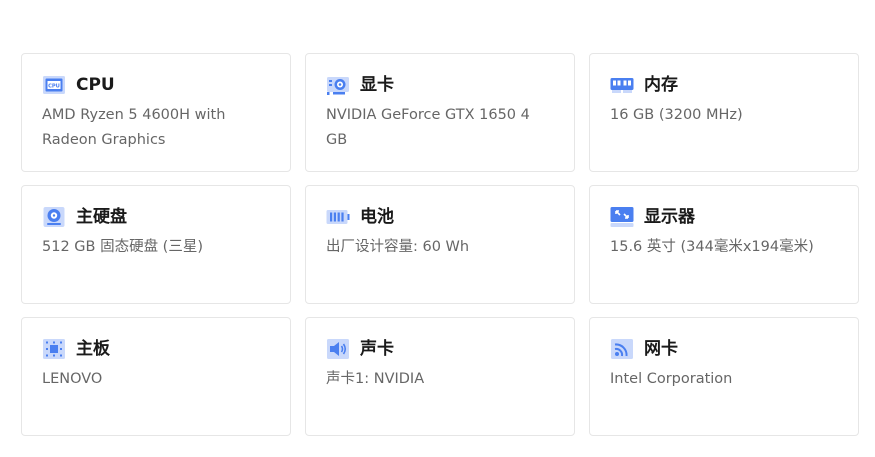 Image resolution: width=875 pixels, height=457 pixels. I want to click on card-header: 内存, so click(724, 85).